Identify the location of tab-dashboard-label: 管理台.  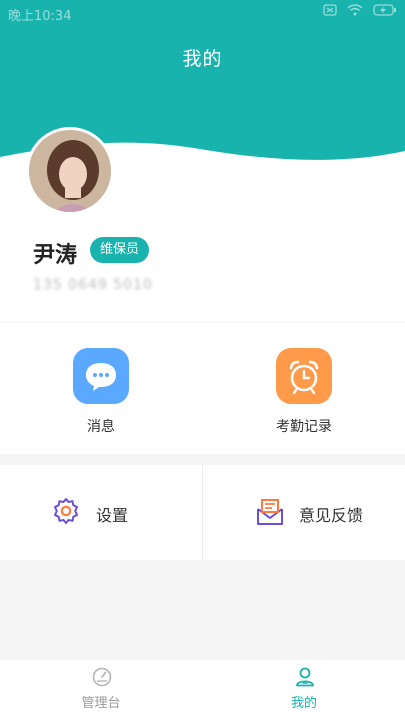
(101, 703).